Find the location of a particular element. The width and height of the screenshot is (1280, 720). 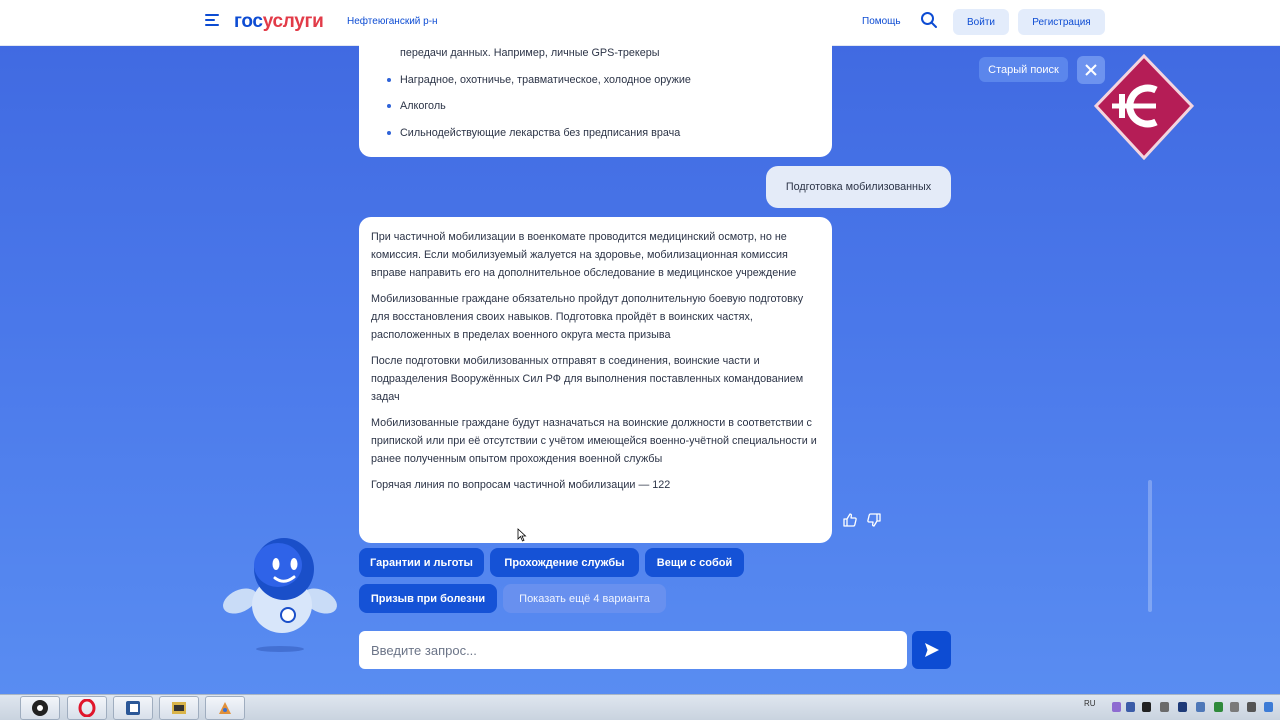

language-indicator: RU is located at coordinates (1090, 703).